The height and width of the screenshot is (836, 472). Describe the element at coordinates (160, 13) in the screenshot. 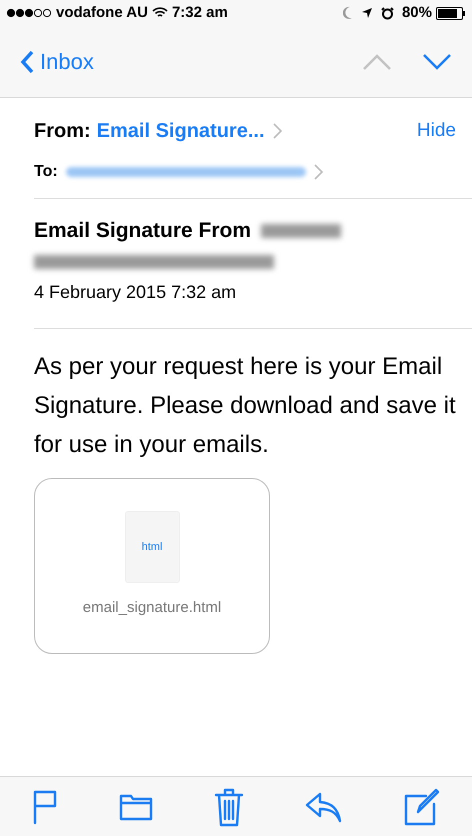

I see `wifi-icon` at that location.